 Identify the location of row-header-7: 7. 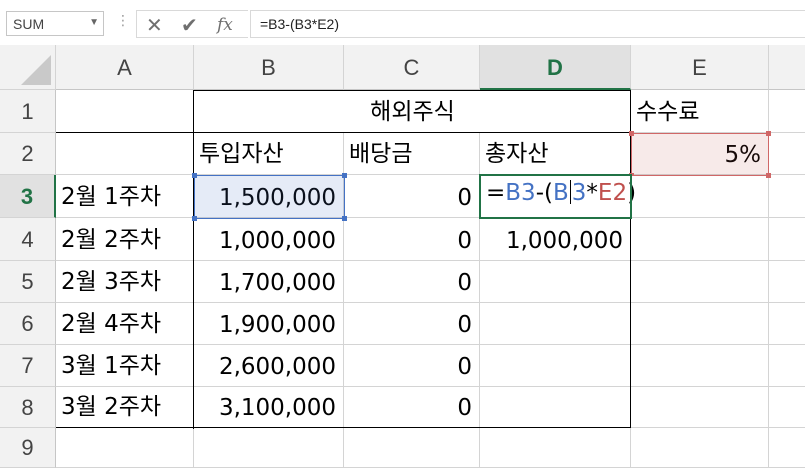
(28, 366).